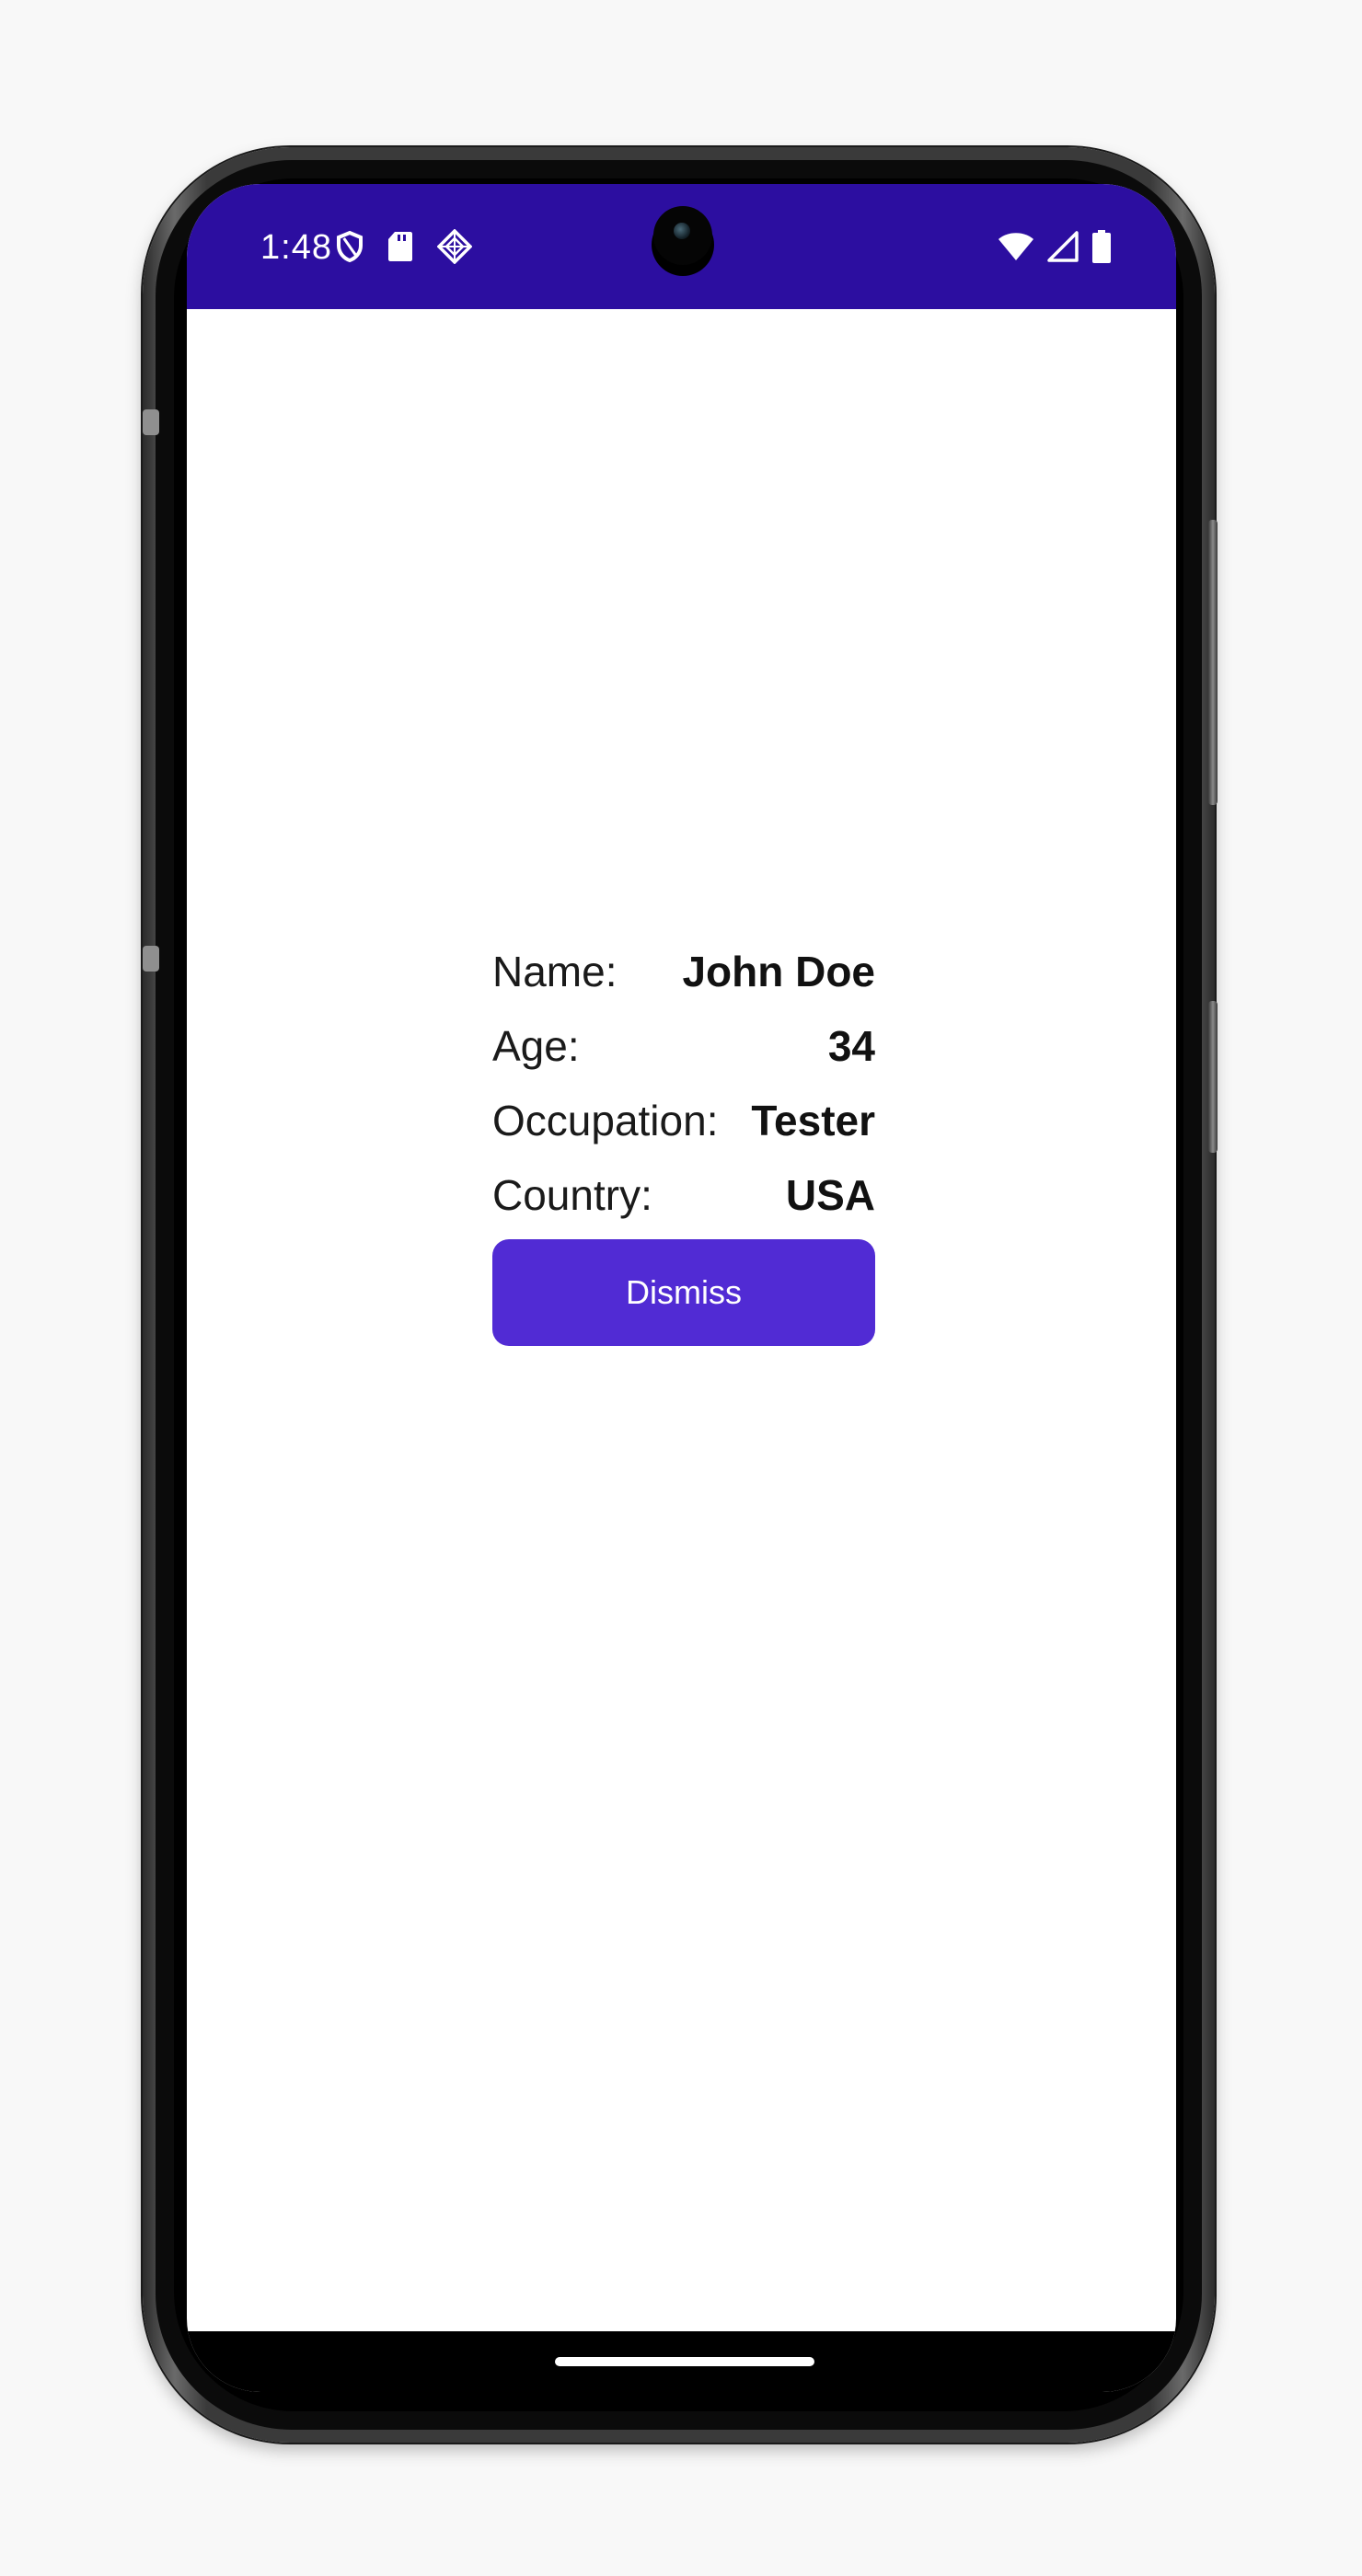 This screenshot has width=1362, height=2576. Describe the element at coordinates (151, 422) in the screenshot. I see `side-notch-top` at that location.